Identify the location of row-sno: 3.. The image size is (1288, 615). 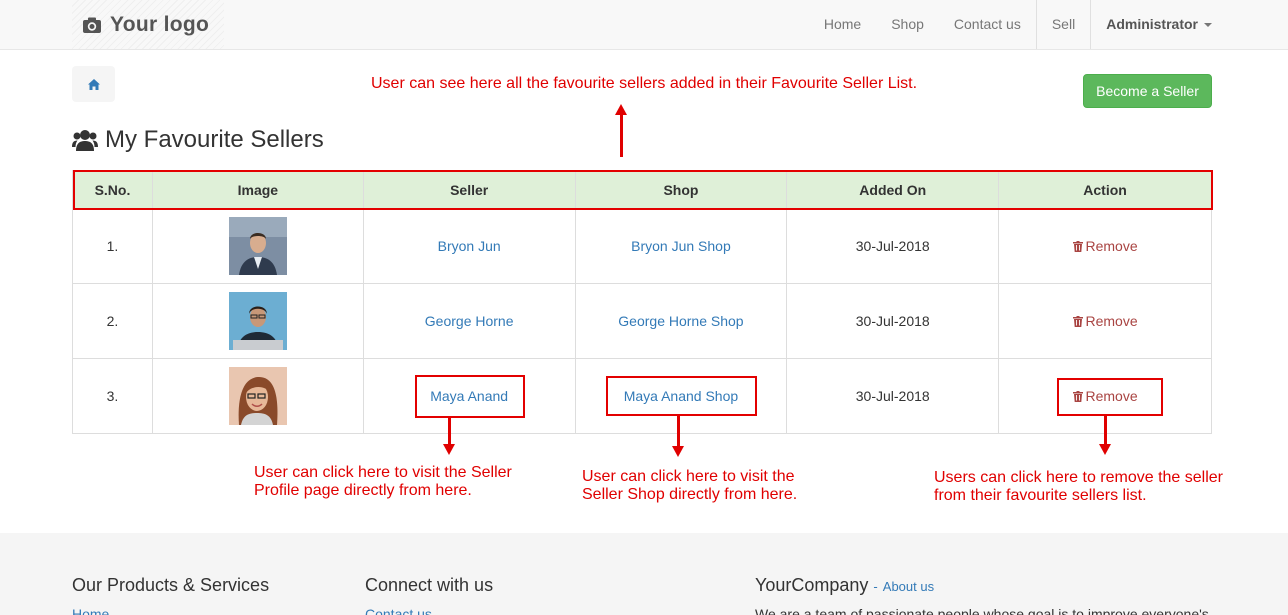
(112, 396).